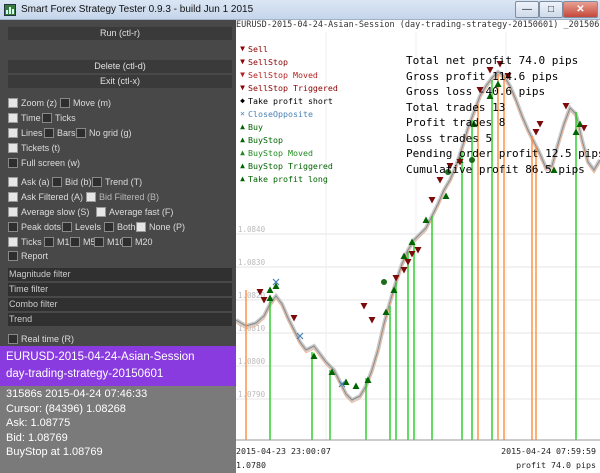  I want to click on none-label: None (P), so click(167, 227).